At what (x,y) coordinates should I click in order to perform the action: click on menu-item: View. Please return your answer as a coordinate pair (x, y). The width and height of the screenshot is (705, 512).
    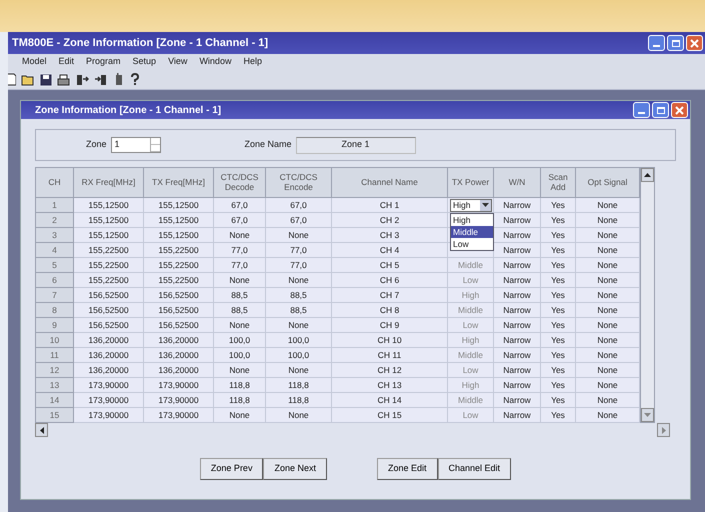
    Looking at the image, I should click on (178, 62).